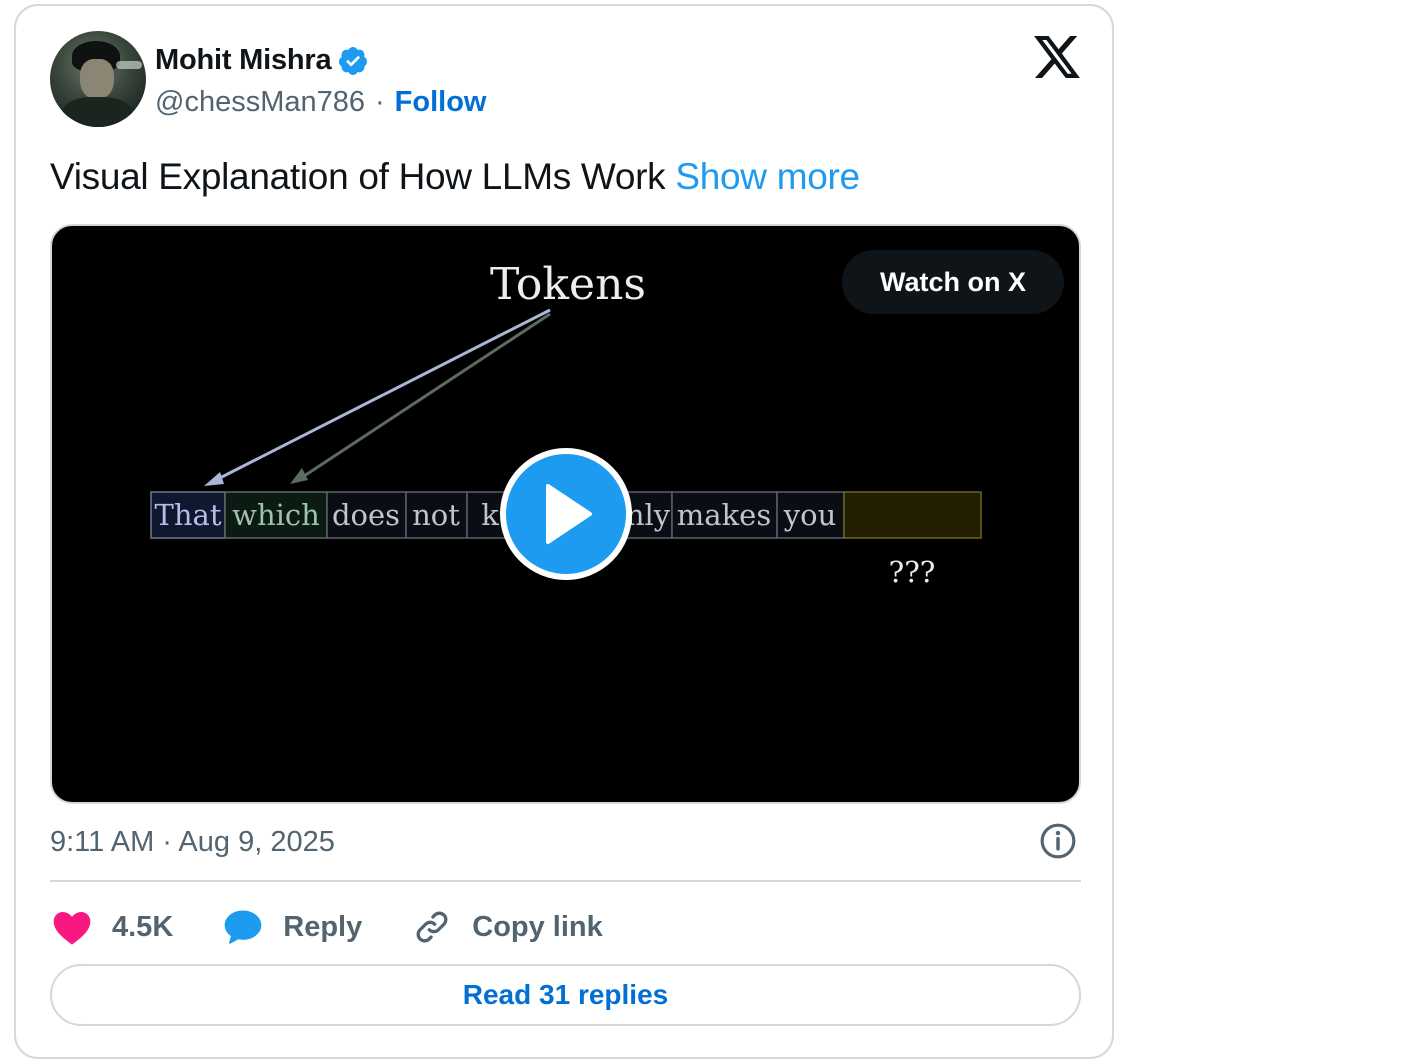  What do you see at coordinates (243, 927) in the screenshot?
I see `reply-bubble-icon` at bounding box center [243, 927].